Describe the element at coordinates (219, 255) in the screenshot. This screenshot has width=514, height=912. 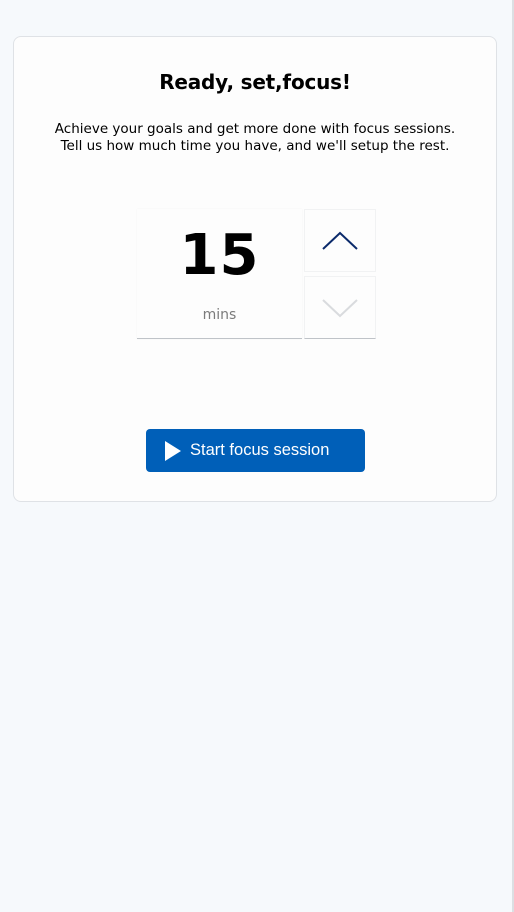
I see `time-value: 15` at that location.